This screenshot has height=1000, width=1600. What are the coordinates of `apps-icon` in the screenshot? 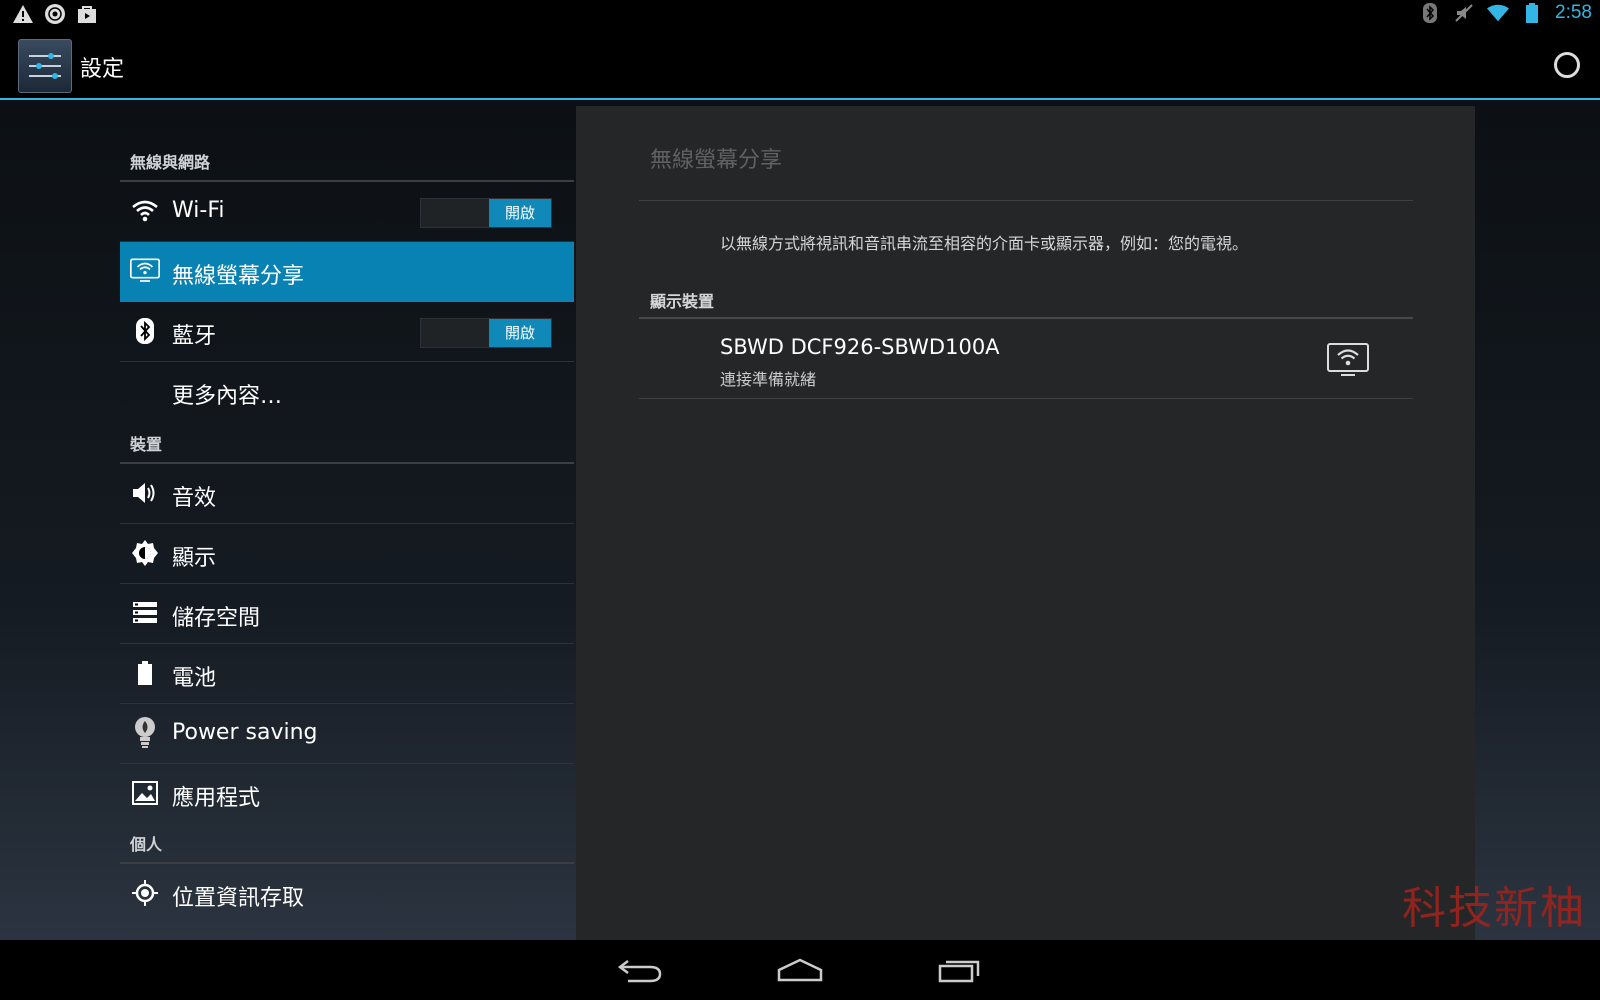 It's located at (145, 793).